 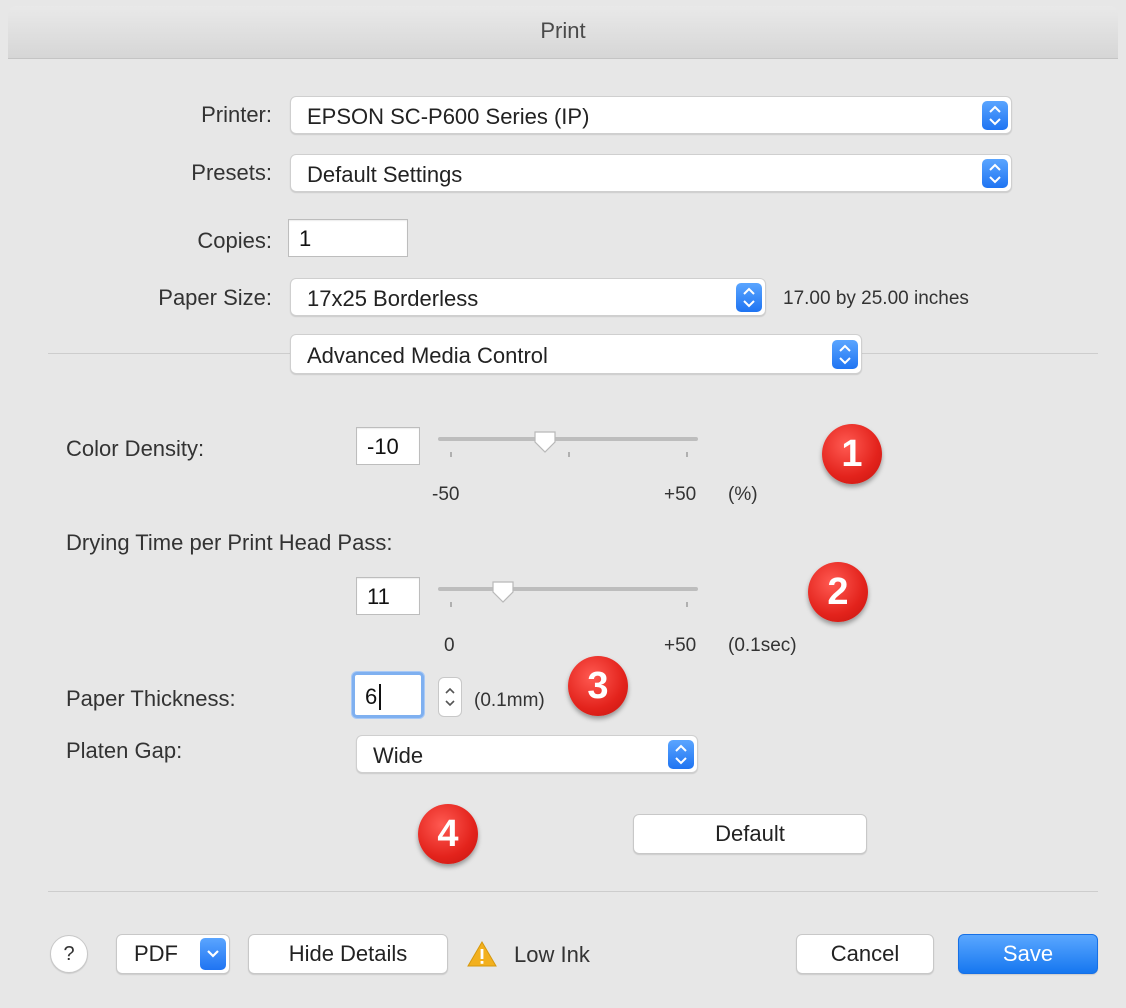 What do you see at coordinates (380, 697) in the screenshot?
I see `text-cursor` at bounding box center [380, 697].